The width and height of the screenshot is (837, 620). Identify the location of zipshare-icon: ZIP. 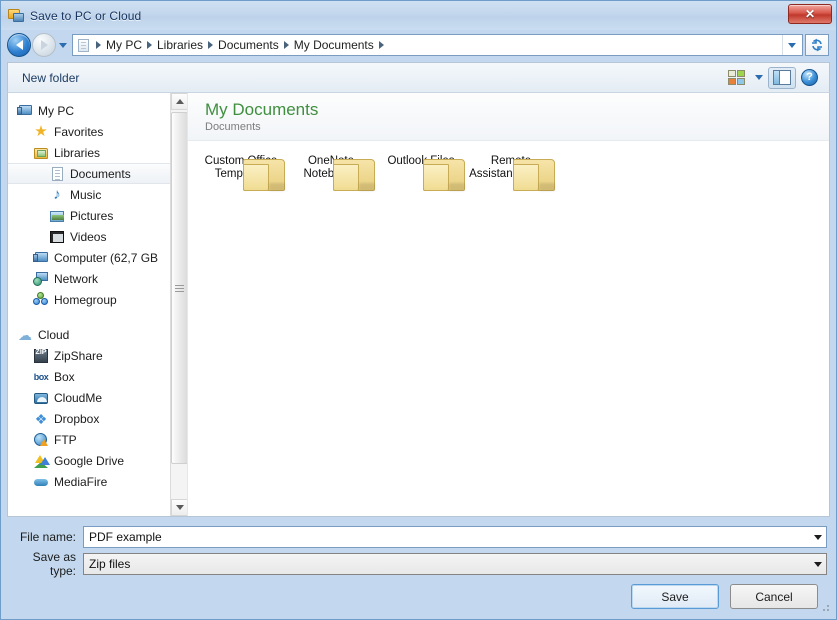
(41, 356).